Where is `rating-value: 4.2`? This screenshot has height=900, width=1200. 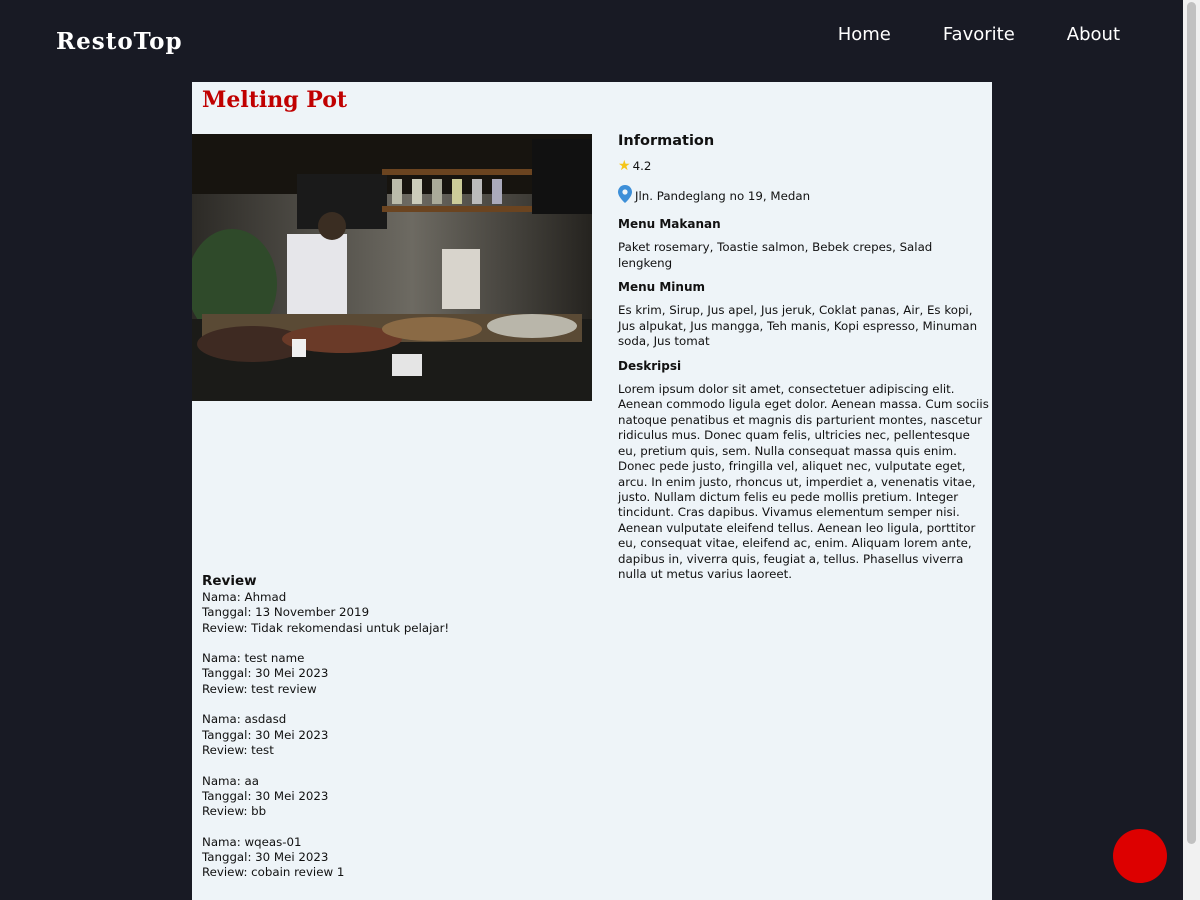 rating-value: 4.2 is located at coordinates (642, 165).